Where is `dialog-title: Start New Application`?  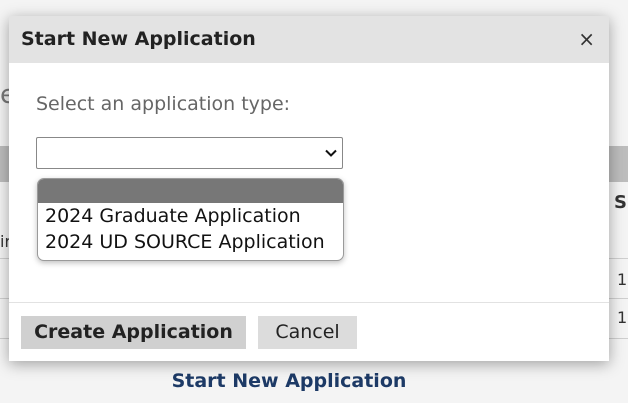 dialog-title: Start New Application is located at coordinates (138, 39).